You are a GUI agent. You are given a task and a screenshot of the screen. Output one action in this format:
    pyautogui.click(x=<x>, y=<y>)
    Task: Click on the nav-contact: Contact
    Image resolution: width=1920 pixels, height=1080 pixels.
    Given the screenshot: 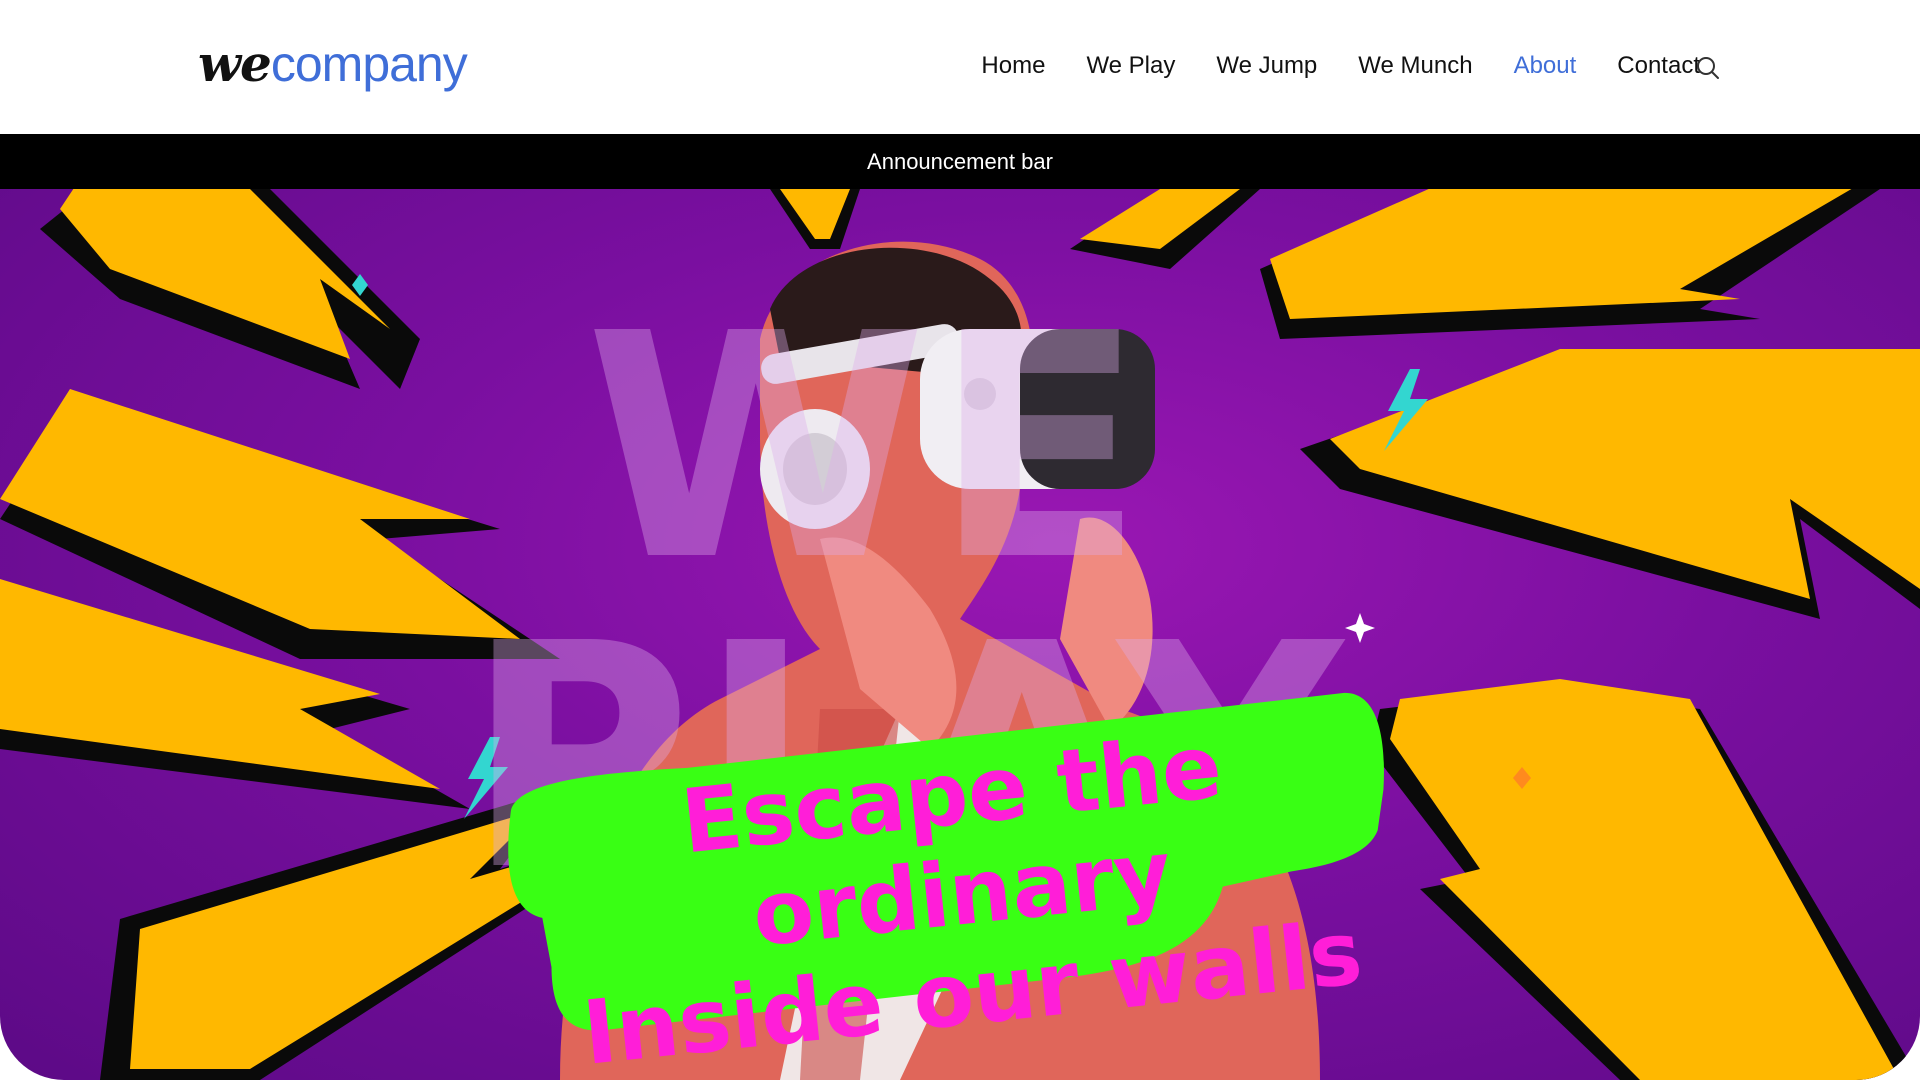 What is the action you would take?
    pyautogui.click(x=1658, y=66)
    